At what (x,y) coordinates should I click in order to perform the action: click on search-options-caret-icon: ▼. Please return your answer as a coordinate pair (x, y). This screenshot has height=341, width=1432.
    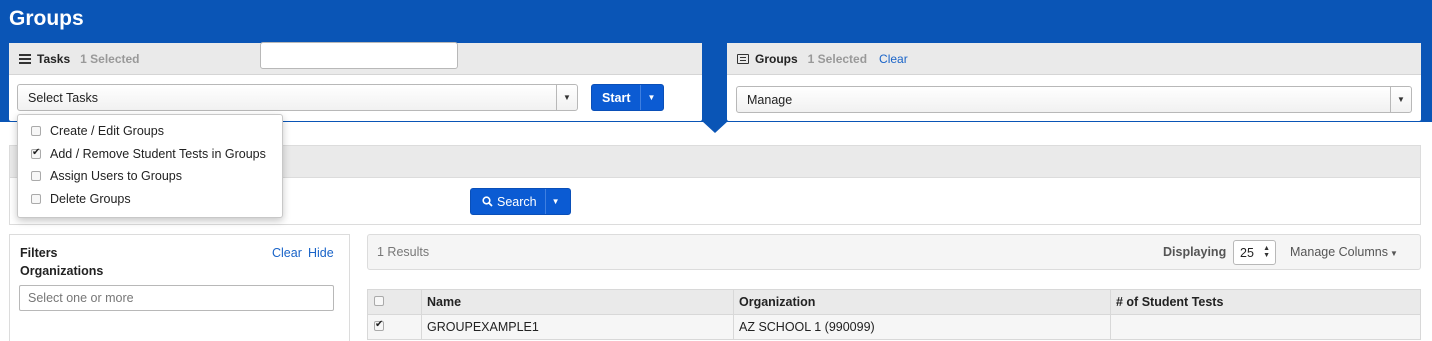
    Looking at the image, I should click on (555, 201).